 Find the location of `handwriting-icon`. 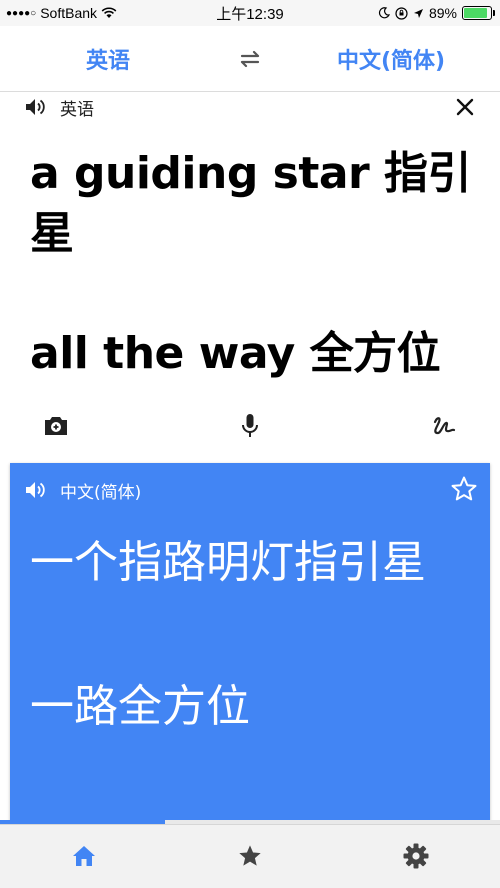

handwriting-icon is located at coordinates (444, 426).